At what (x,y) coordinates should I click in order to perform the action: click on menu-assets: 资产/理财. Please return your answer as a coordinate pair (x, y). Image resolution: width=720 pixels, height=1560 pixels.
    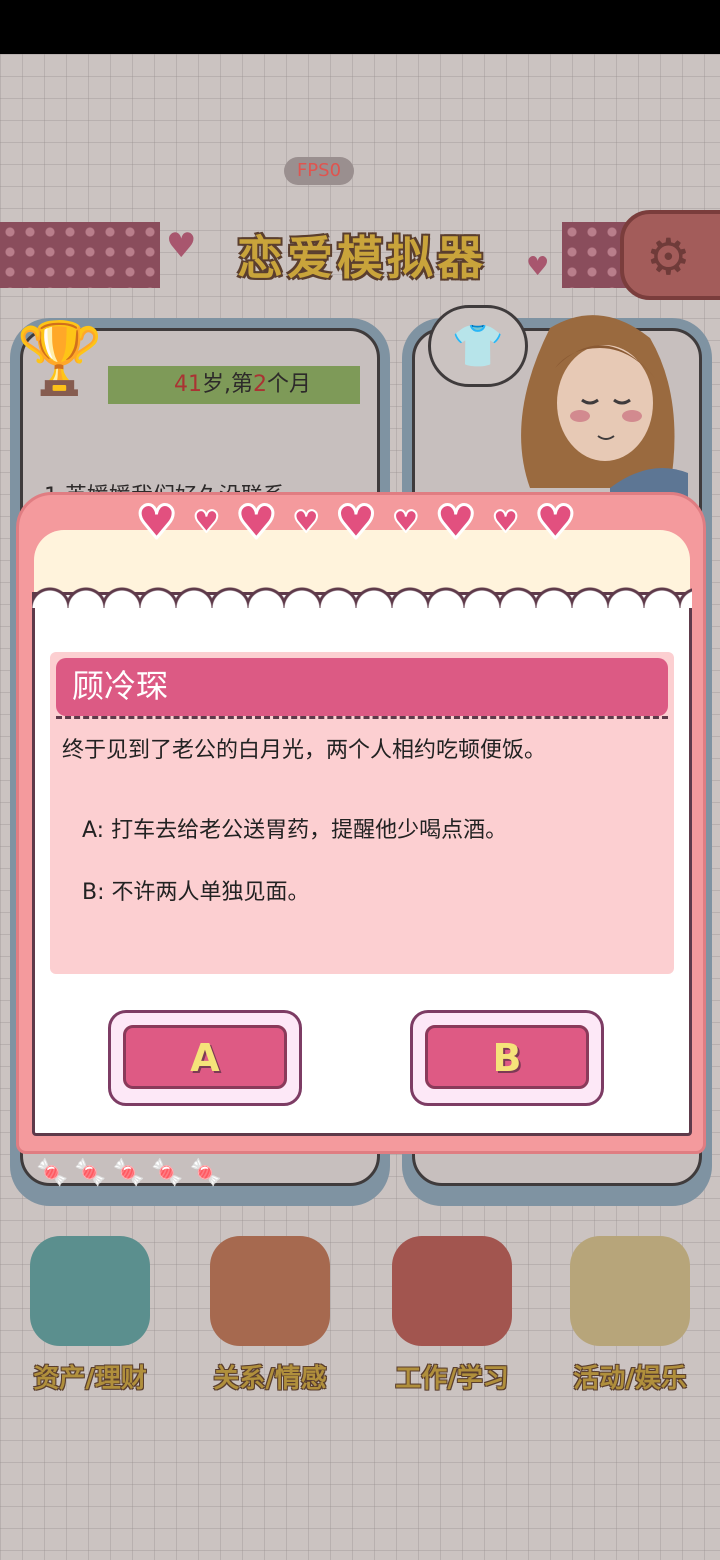
    Looking at the image, I should click on (90, 1321).